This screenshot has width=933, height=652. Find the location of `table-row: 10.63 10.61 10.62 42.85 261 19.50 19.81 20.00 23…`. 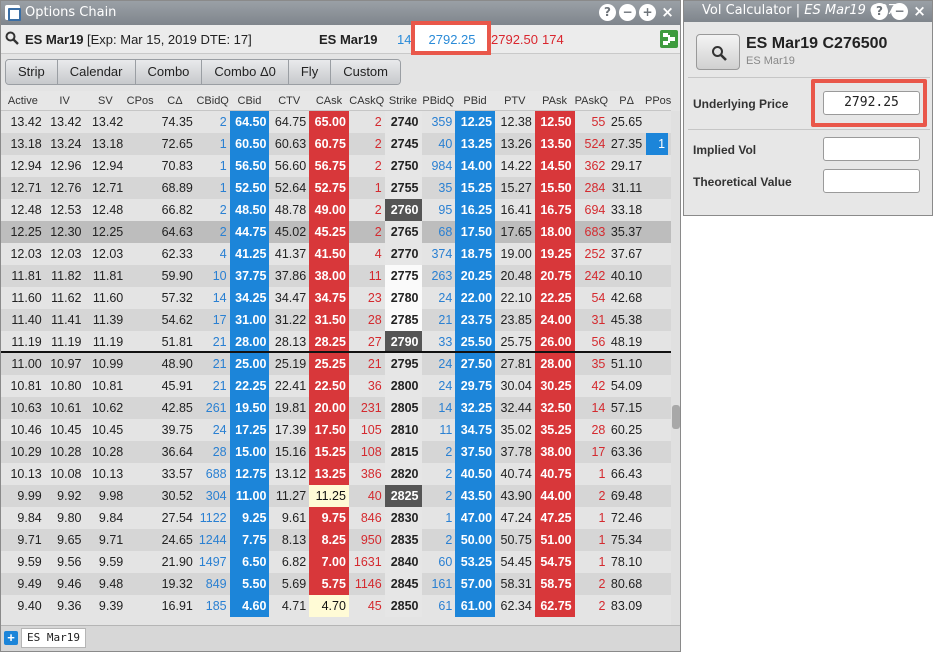

table-row: 10.63 10.61 10.62 42.85 261 19.50 19.81 20.00 23… is located at coordinates (336, 408).